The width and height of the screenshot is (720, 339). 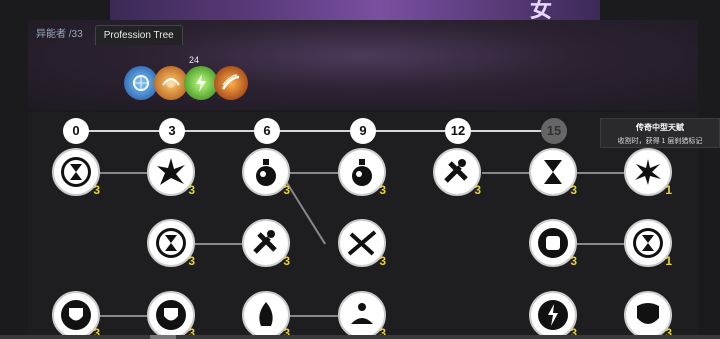 I want to click on tab-class: 异能者 /33, so click(x=59, y=35).